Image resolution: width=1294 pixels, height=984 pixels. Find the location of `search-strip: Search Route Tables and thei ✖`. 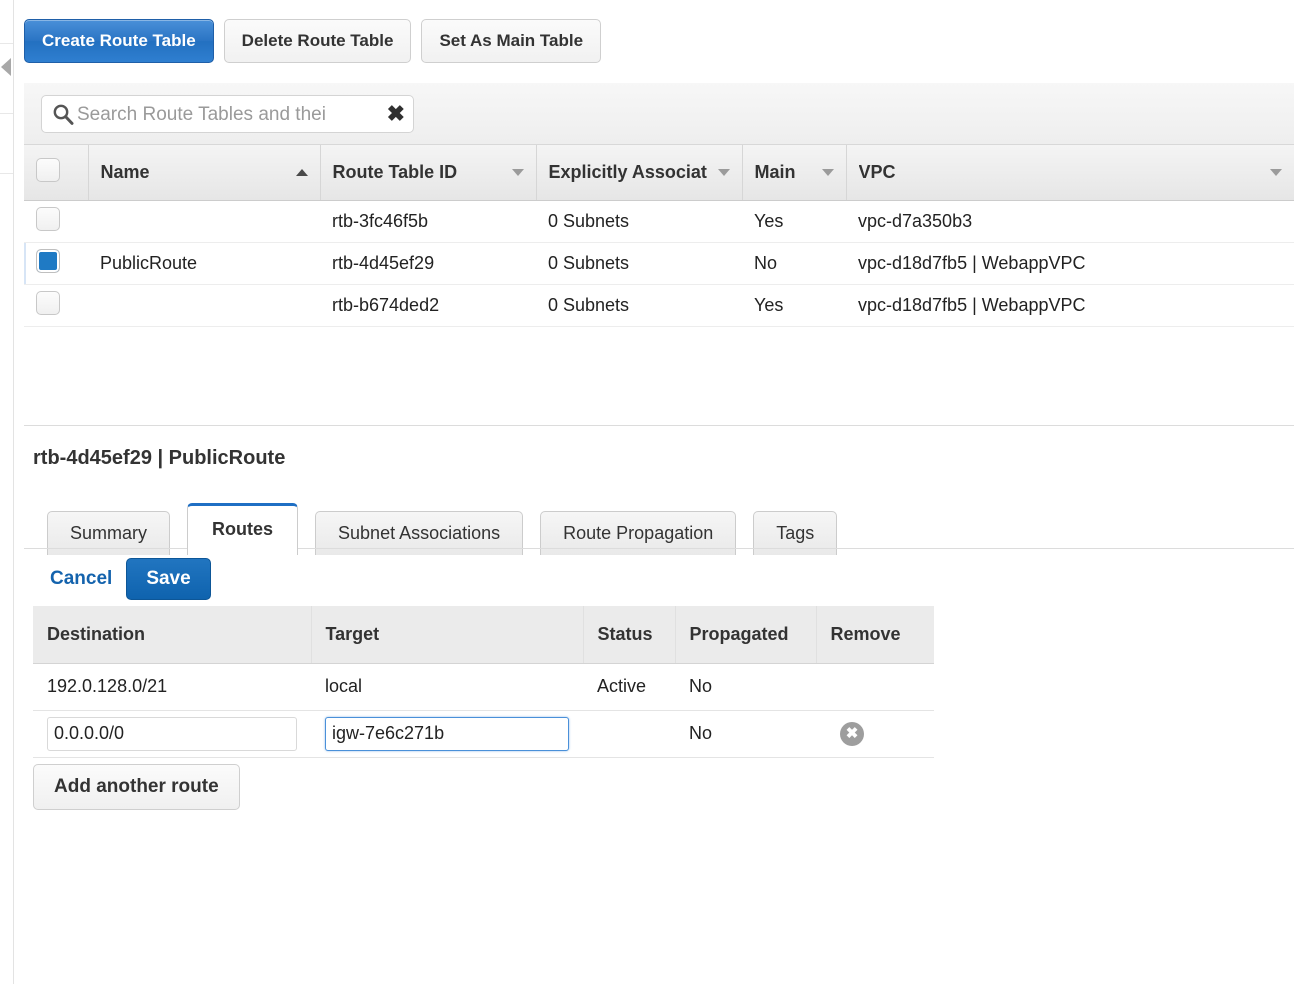

search-strip: Search Route Tables and thei ✖ is located at coordinates (659, 114).